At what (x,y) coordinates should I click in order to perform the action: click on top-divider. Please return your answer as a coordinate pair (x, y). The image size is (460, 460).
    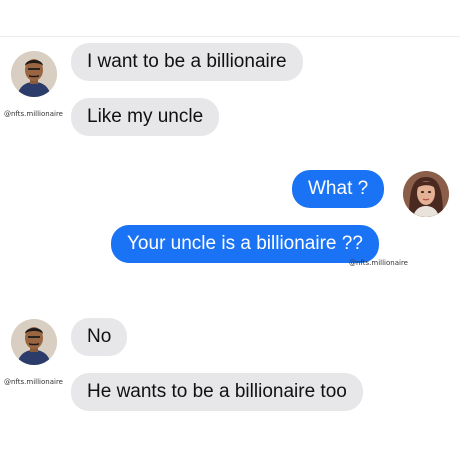
    Looking at the image, I should click on (230, 36).